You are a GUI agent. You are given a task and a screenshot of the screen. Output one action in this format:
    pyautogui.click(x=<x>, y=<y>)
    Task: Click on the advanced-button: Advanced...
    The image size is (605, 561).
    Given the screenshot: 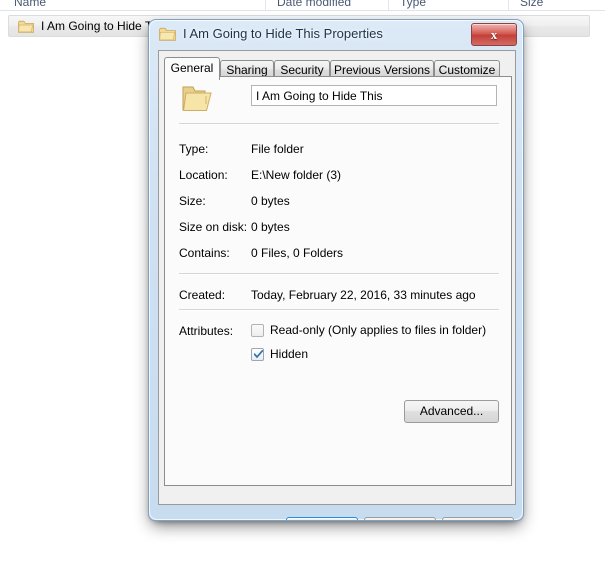 What is the action you would take?
    pyautogui.click(x=451, y=411)
    